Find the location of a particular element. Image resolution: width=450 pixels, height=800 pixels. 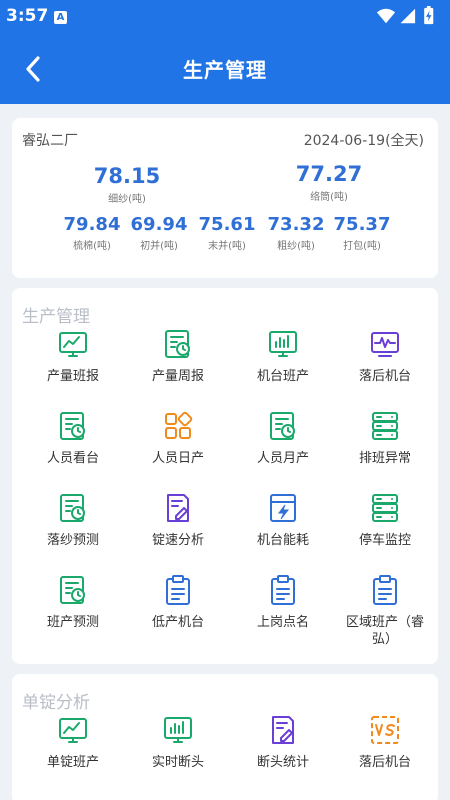

metric-value: 75.61 is located at coordinates (227, 224).